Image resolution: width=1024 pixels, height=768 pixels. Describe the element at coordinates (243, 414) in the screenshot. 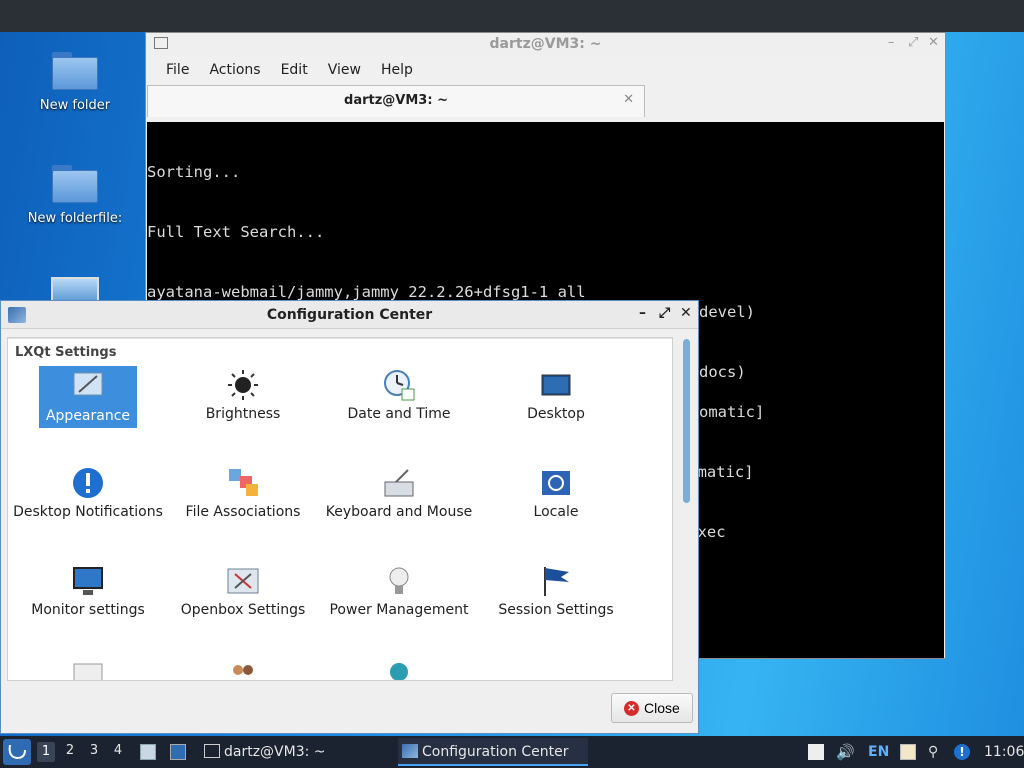

I see `settings-item-label: Brightness` at that location.